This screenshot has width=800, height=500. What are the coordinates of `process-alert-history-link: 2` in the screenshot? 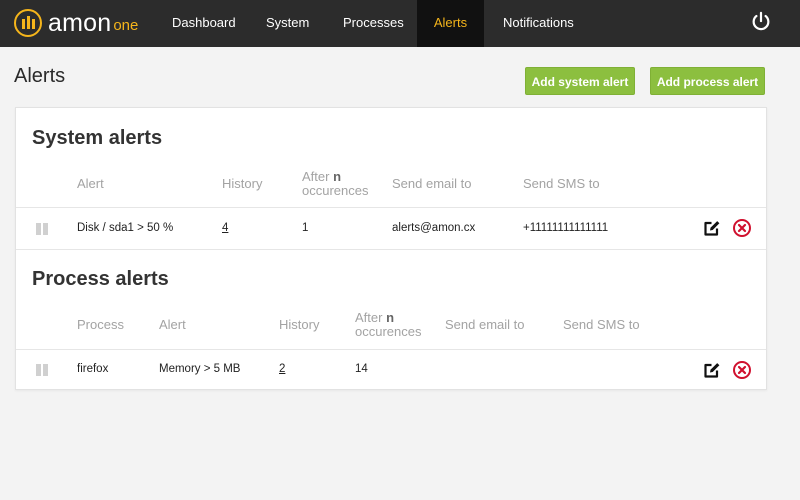 It's located at (282, 369).